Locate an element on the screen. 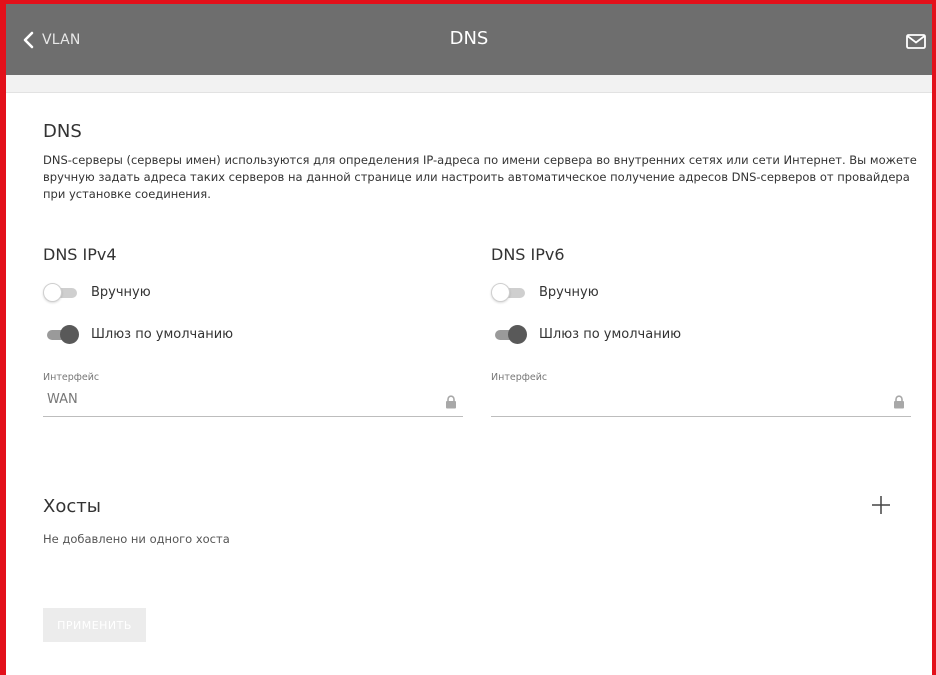 This screenshot has height=675, width=936. hosts-empty-text: Не добавлено ни одного хоста is located at coordinates (136, 539).